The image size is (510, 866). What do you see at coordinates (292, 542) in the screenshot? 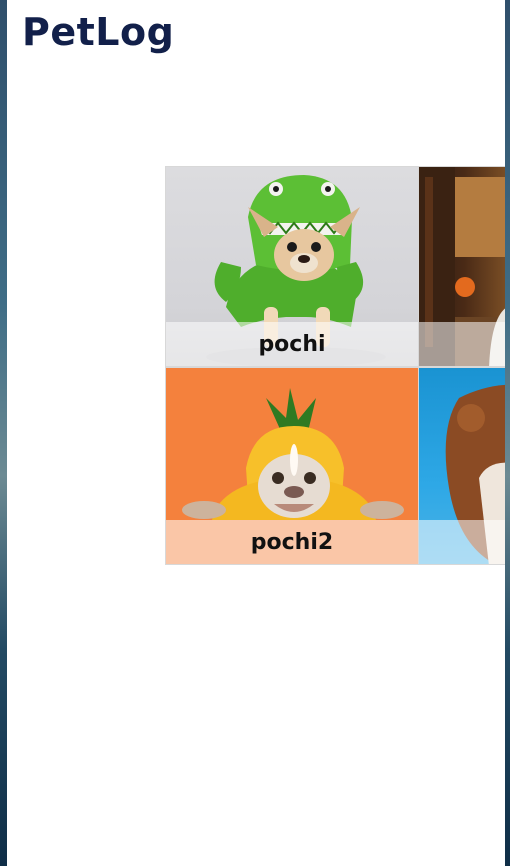
I see `pet-name: pochi2` at bounding box center [292, 542].